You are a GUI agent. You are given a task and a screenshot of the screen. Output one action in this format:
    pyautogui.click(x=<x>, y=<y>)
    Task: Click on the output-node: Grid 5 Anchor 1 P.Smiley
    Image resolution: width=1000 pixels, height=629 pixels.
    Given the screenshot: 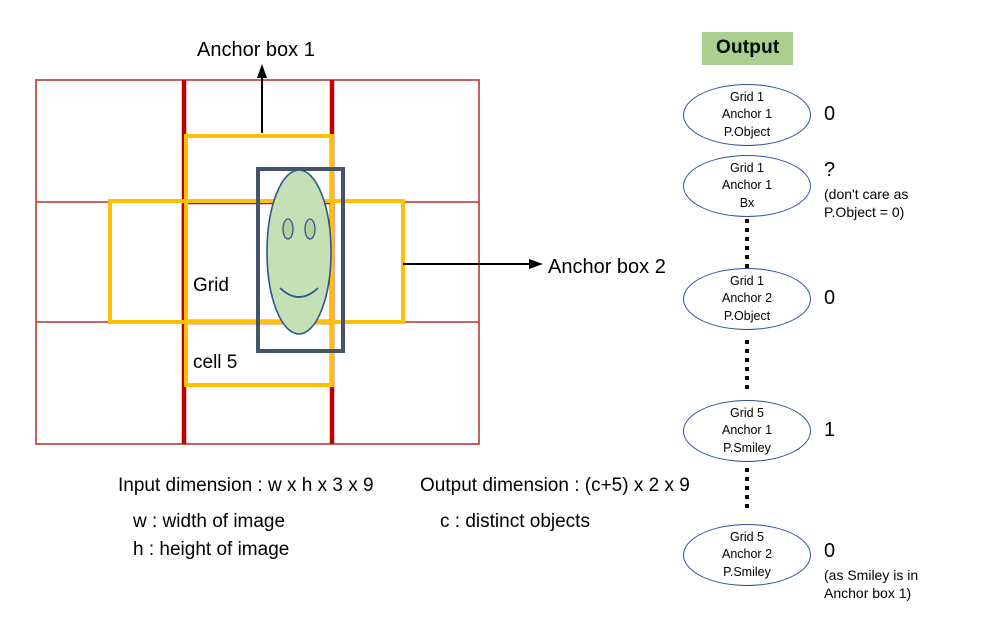 What is the action you would take?
    pyautogui.click(x=747, y=431)
    